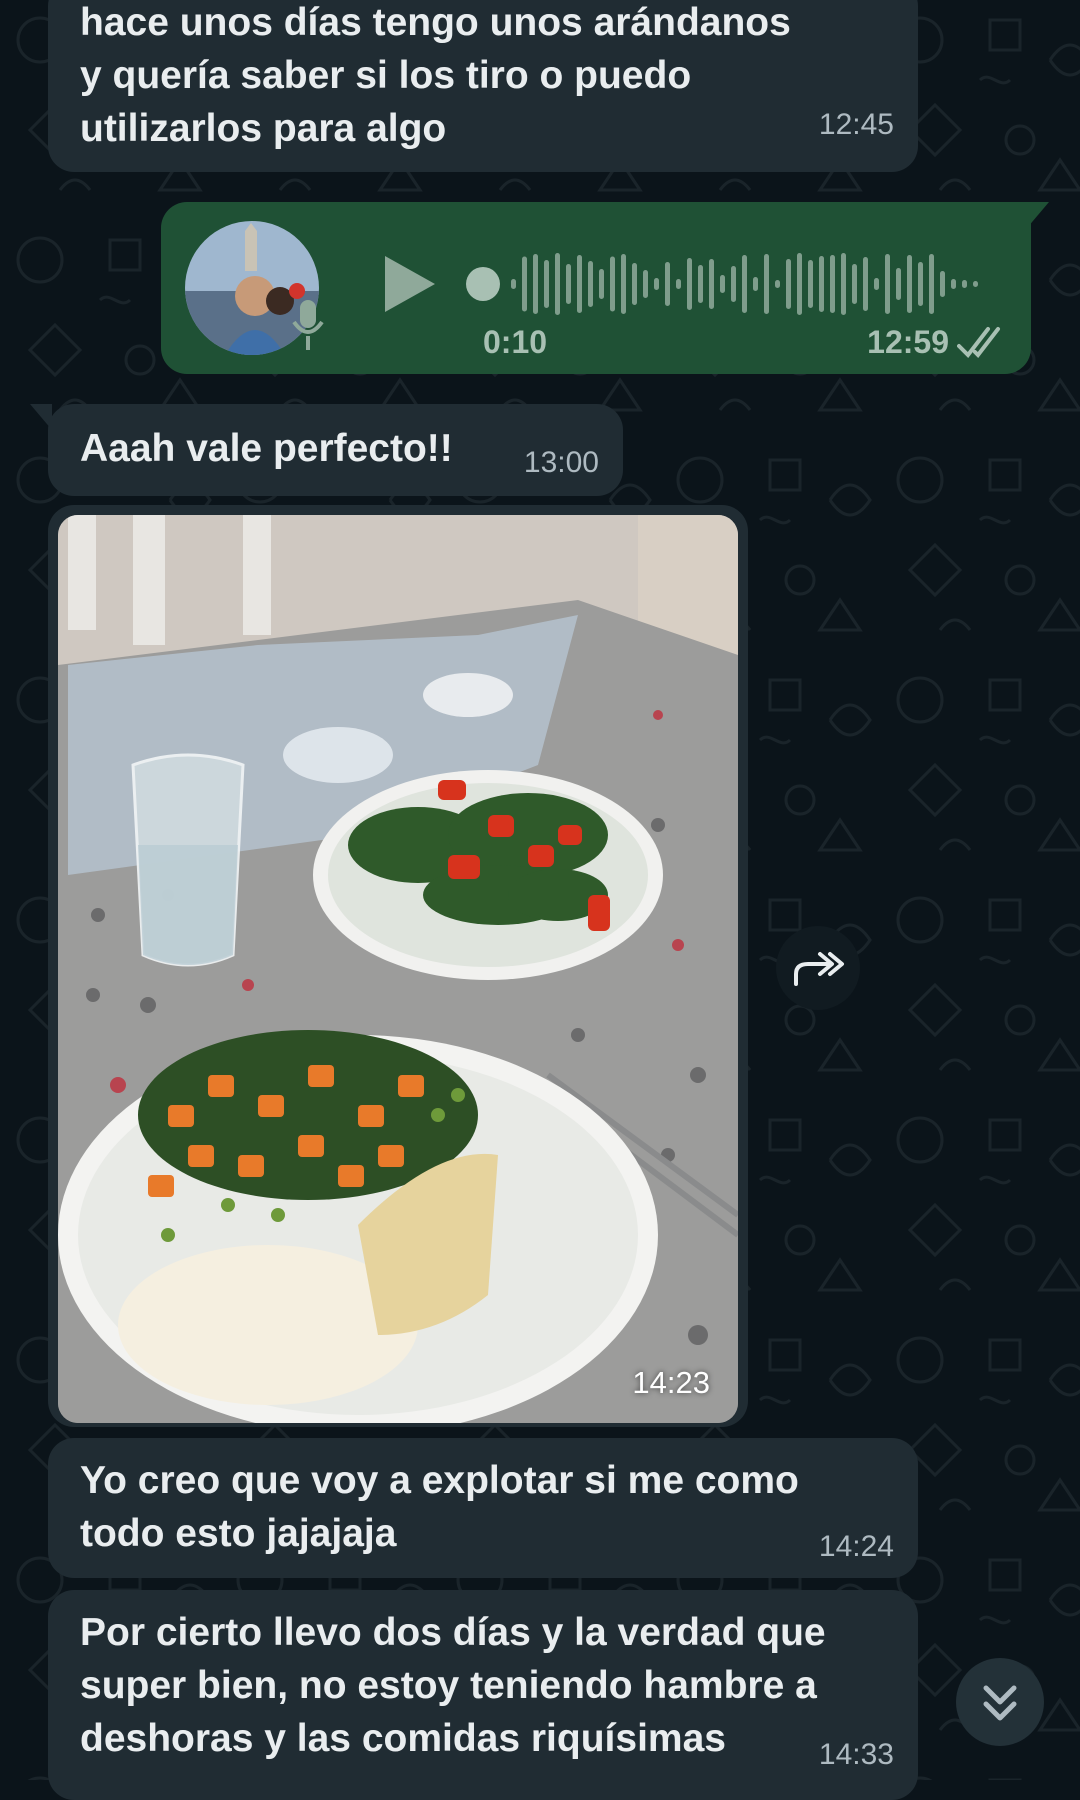 This screenshot has height=1800, width=1080. I want to click on voice-message: 0:10 12:59, so click(605, 288).